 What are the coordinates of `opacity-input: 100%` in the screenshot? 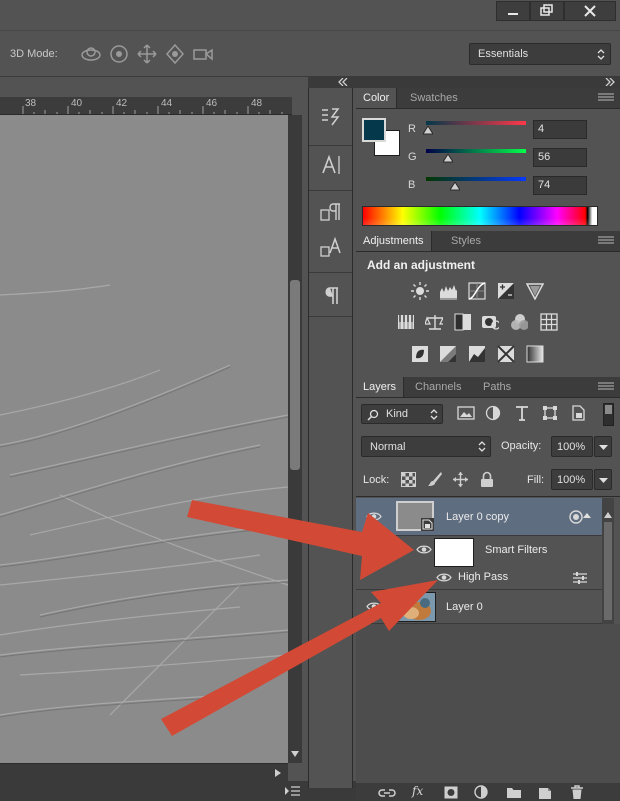 It's located at (572, 446).